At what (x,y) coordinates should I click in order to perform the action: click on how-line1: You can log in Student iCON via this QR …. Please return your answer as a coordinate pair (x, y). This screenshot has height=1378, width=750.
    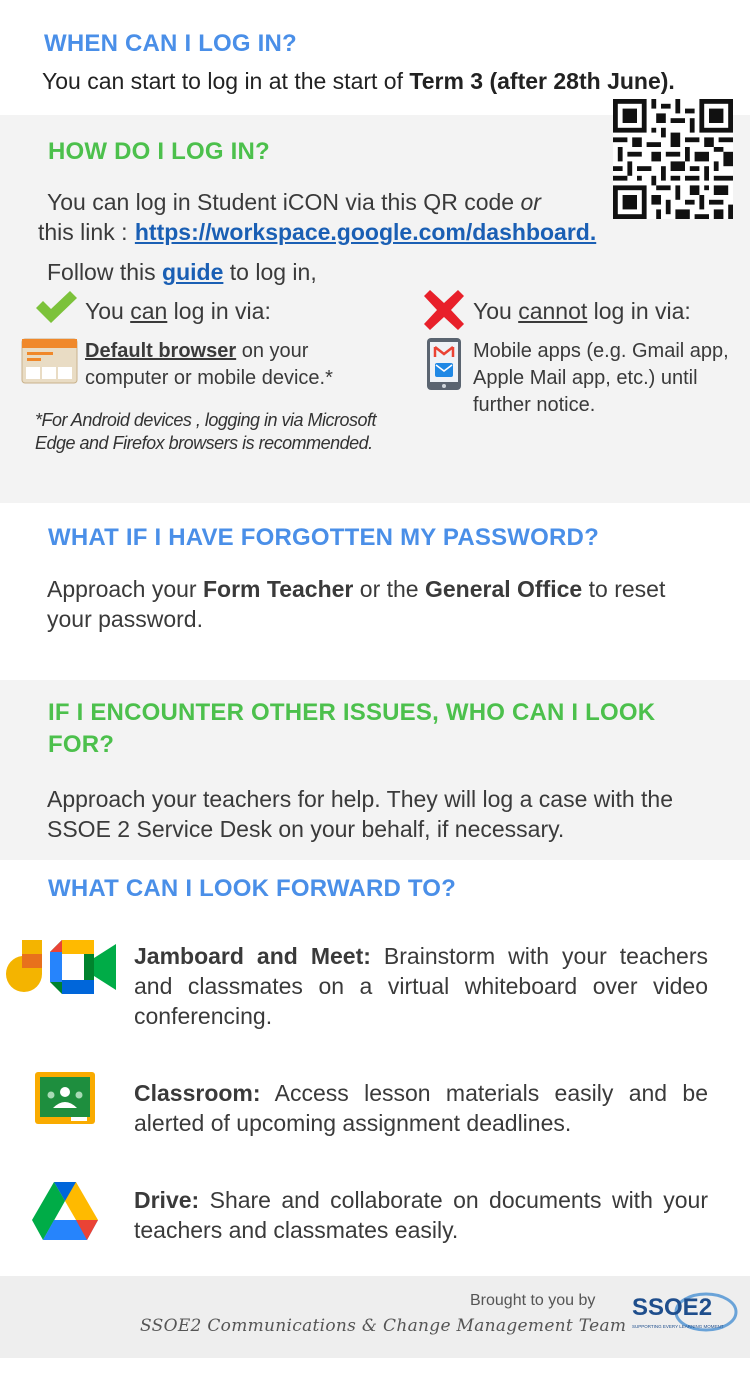
    Looking at the image, I should click on (317, 217).